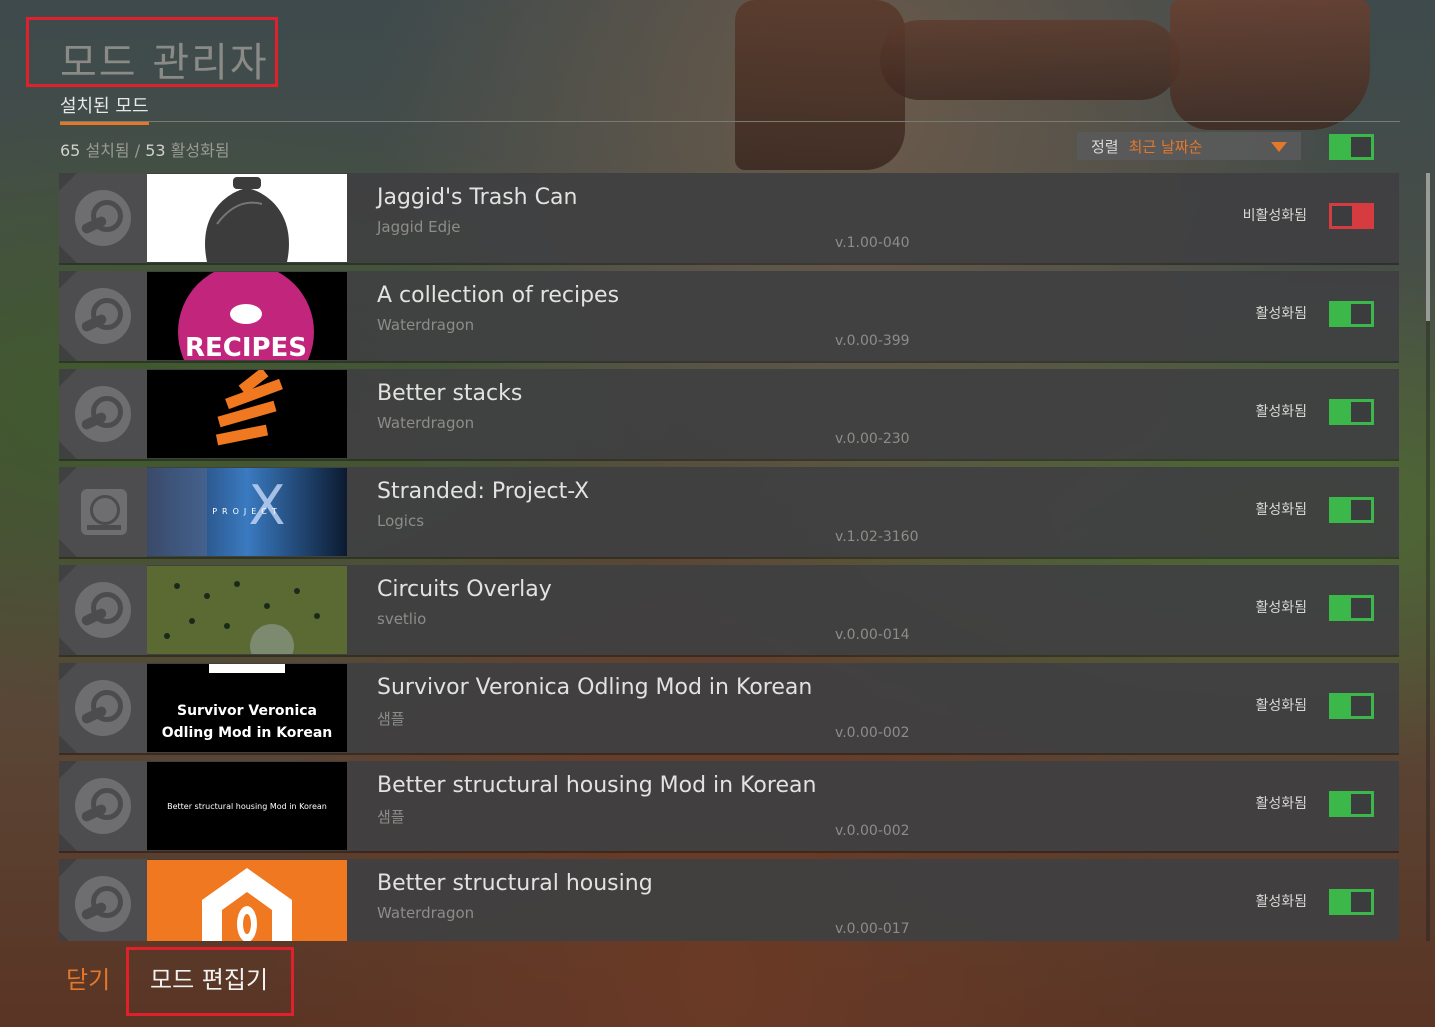  I want to click on mod-stats: 65 설치됨 / 53 활성화됨, so click(145, 149).